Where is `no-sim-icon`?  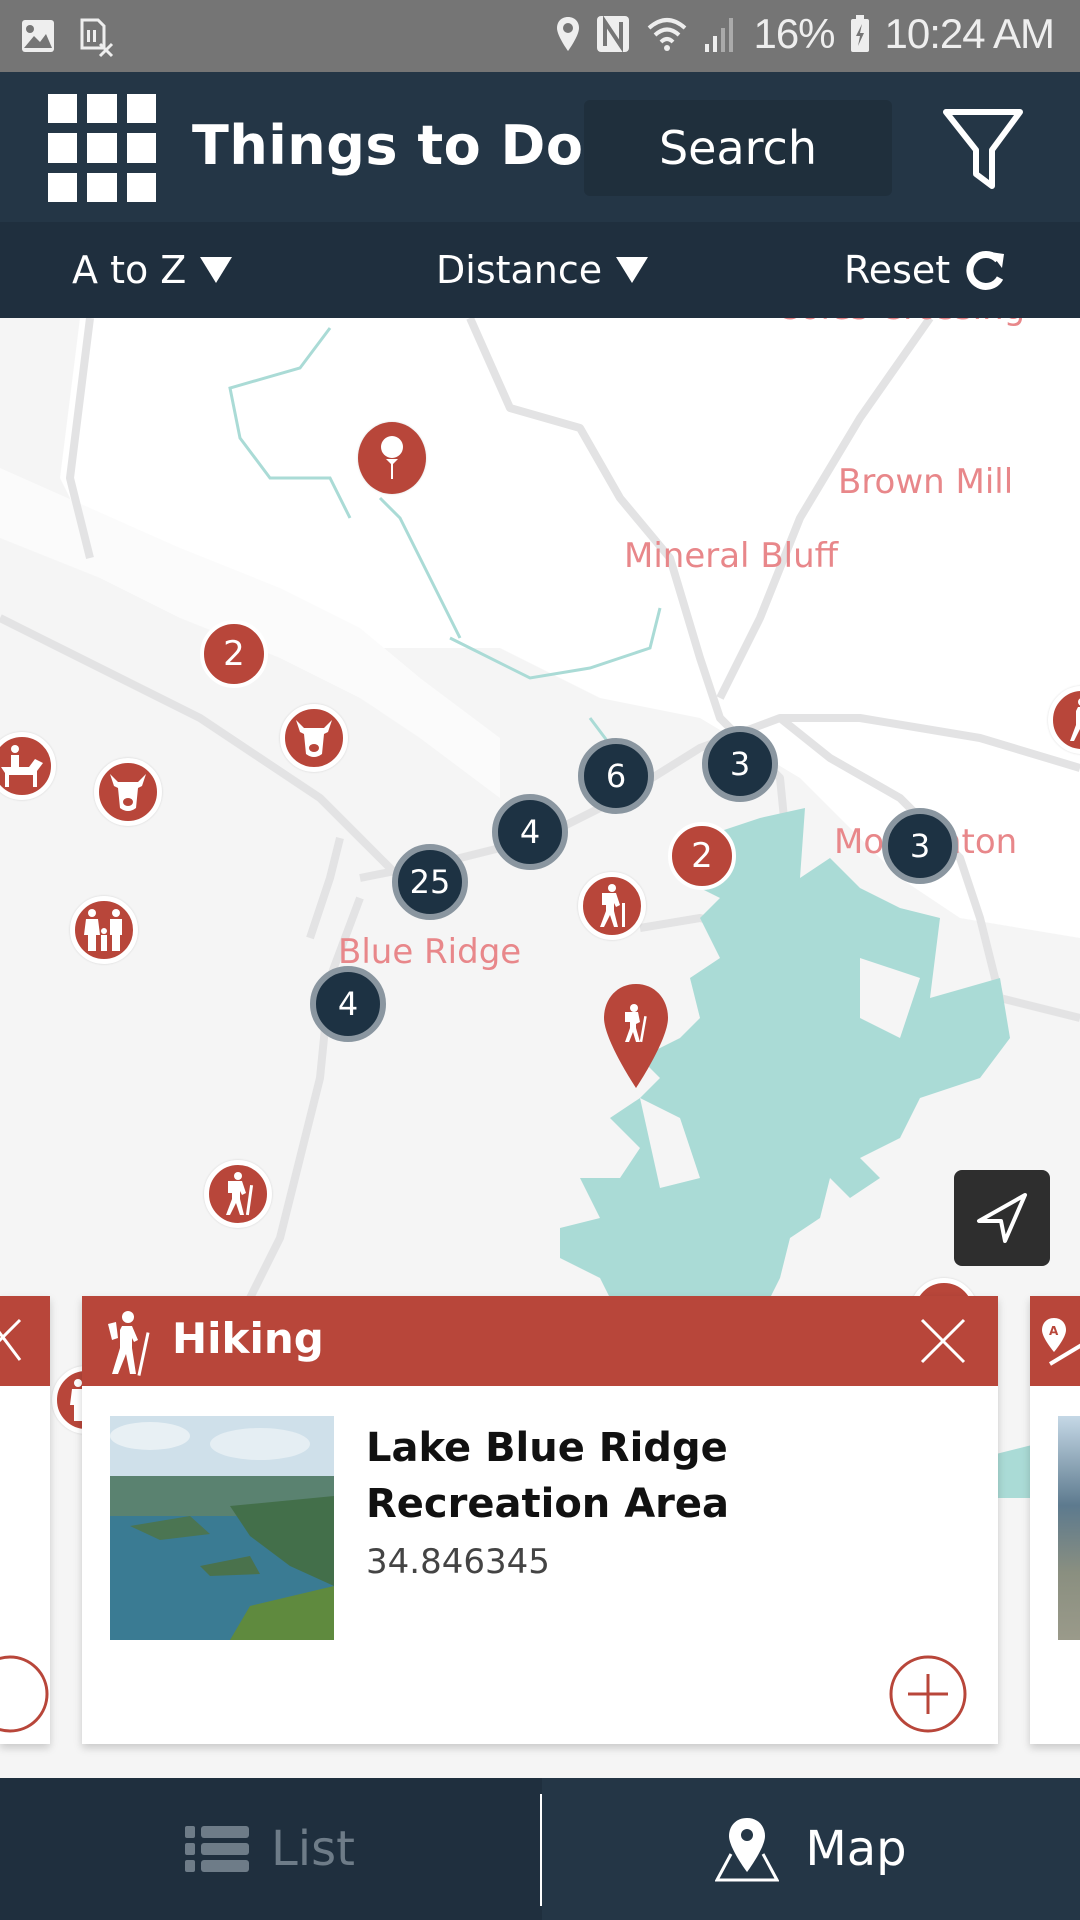
no-sim-icon is located at coordinates (97, 38).